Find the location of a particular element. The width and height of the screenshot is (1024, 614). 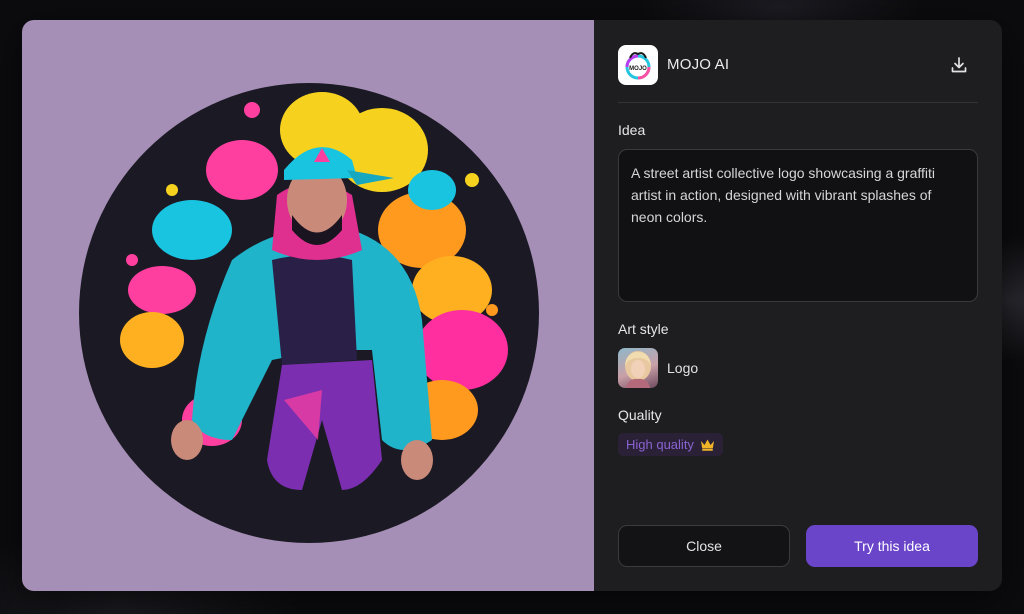

close-button: Close is located at coordinates (704, 546).